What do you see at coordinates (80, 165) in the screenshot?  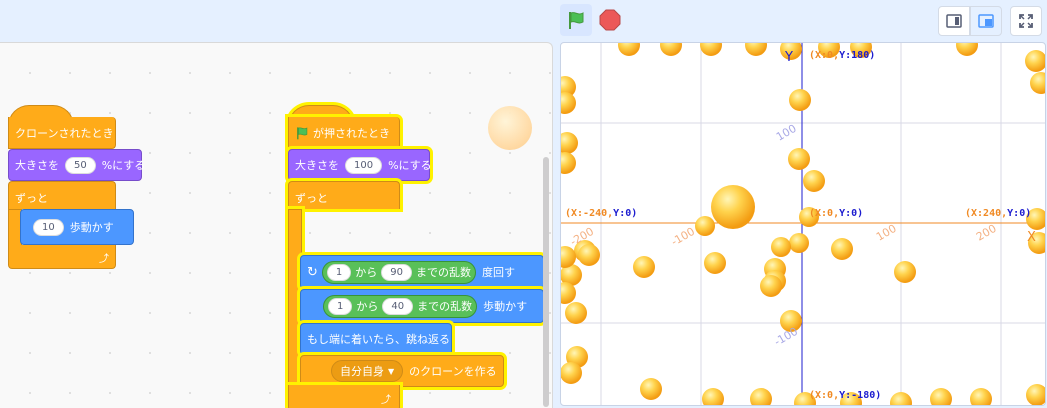 I see `set-size-input: 50` at bounding box center [80, 165].